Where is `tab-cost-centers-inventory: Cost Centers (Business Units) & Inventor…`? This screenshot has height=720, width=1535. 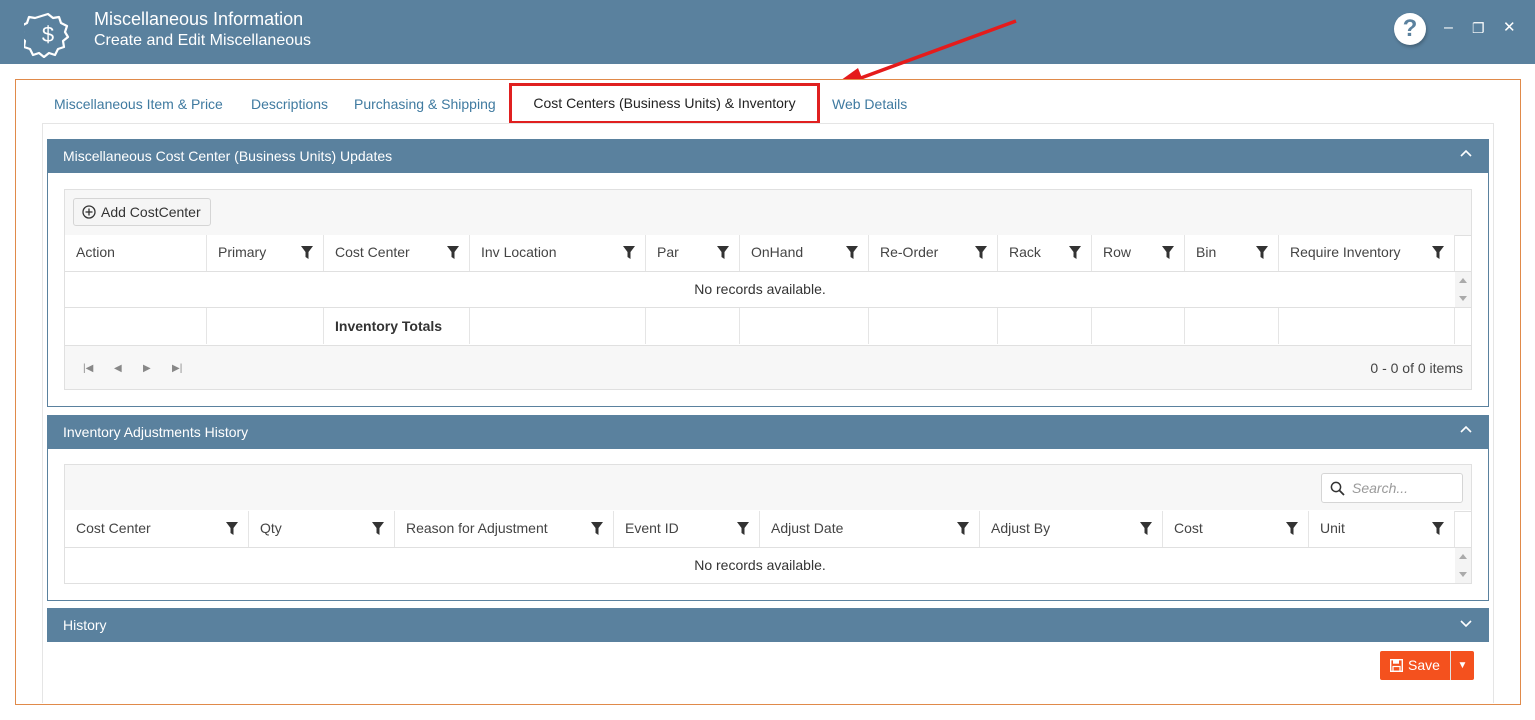
tab-cost-centers-inventory: Cost Centers (Business Units) & Inventor… is located at coordinates (664, 103).